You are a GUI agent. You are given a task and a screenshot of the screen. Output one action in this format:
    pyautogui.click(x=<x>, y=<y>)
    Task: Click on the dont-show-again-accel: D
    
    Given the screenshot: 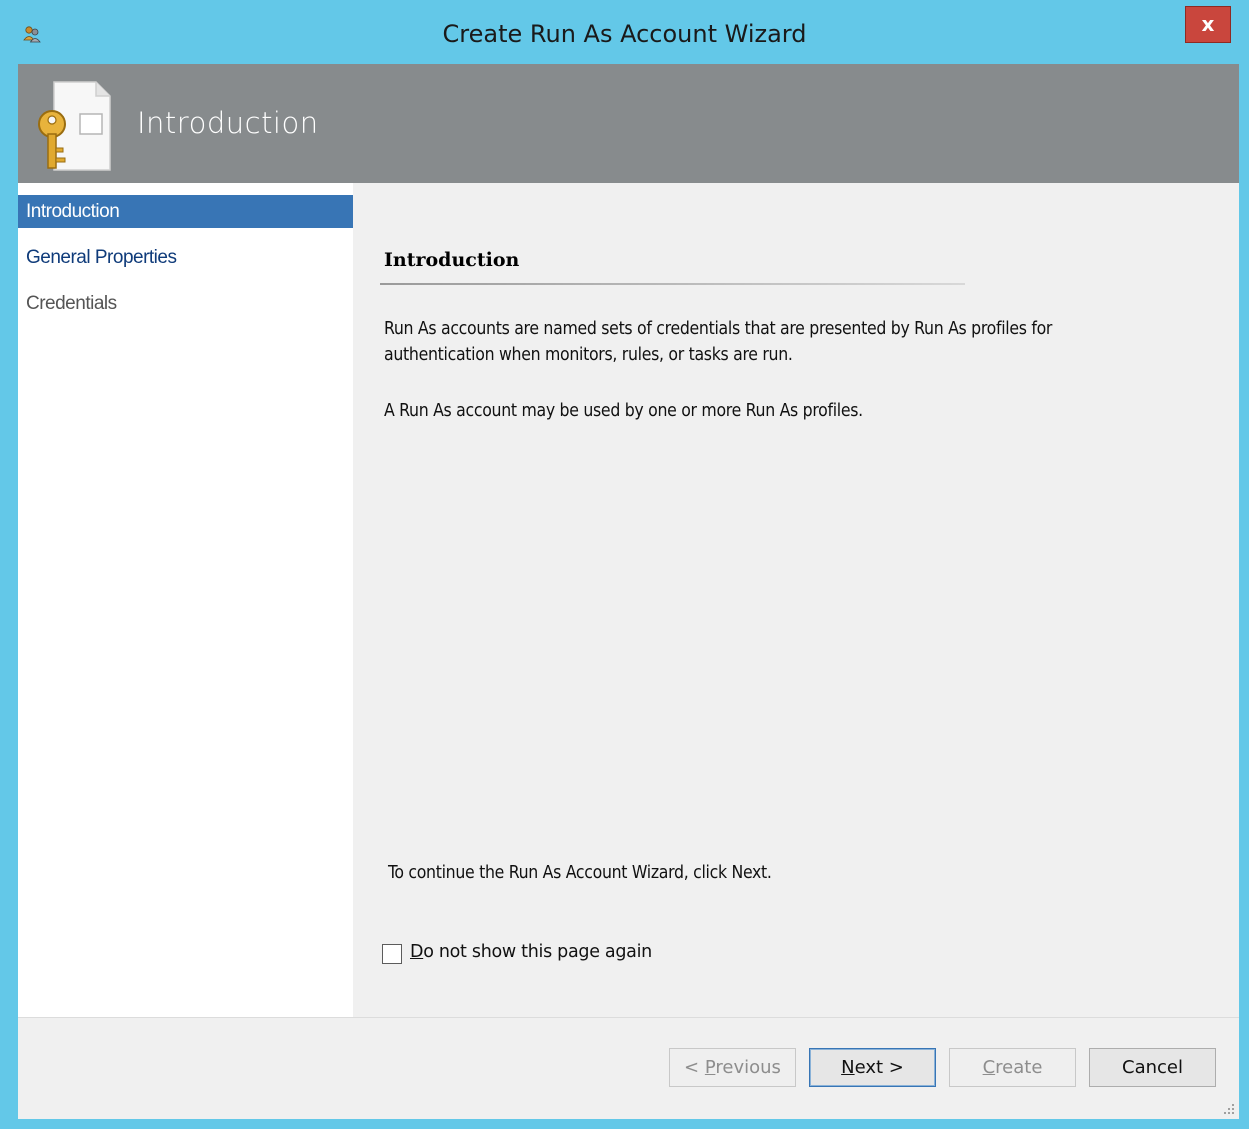 What is the action you would take?
    pyautogui.click(x=417, y=952)
    